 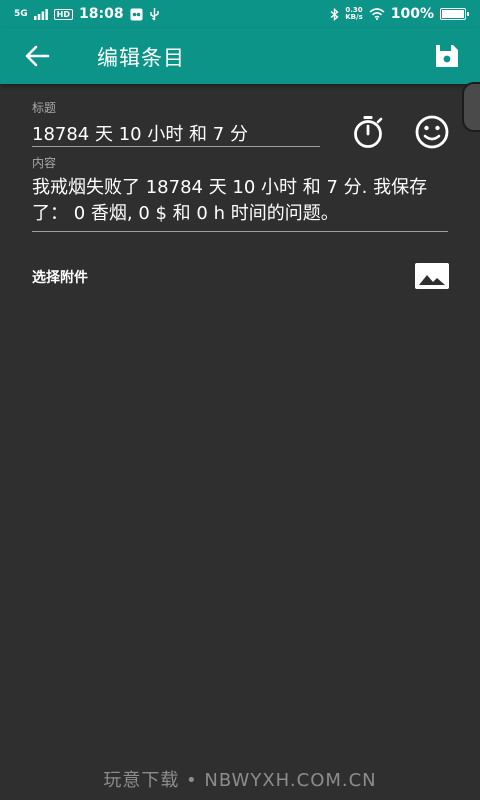 What do you see at coordinates (154, 13) in the screenshot?
I see `usb-icon` at bounding box center [154, 13].